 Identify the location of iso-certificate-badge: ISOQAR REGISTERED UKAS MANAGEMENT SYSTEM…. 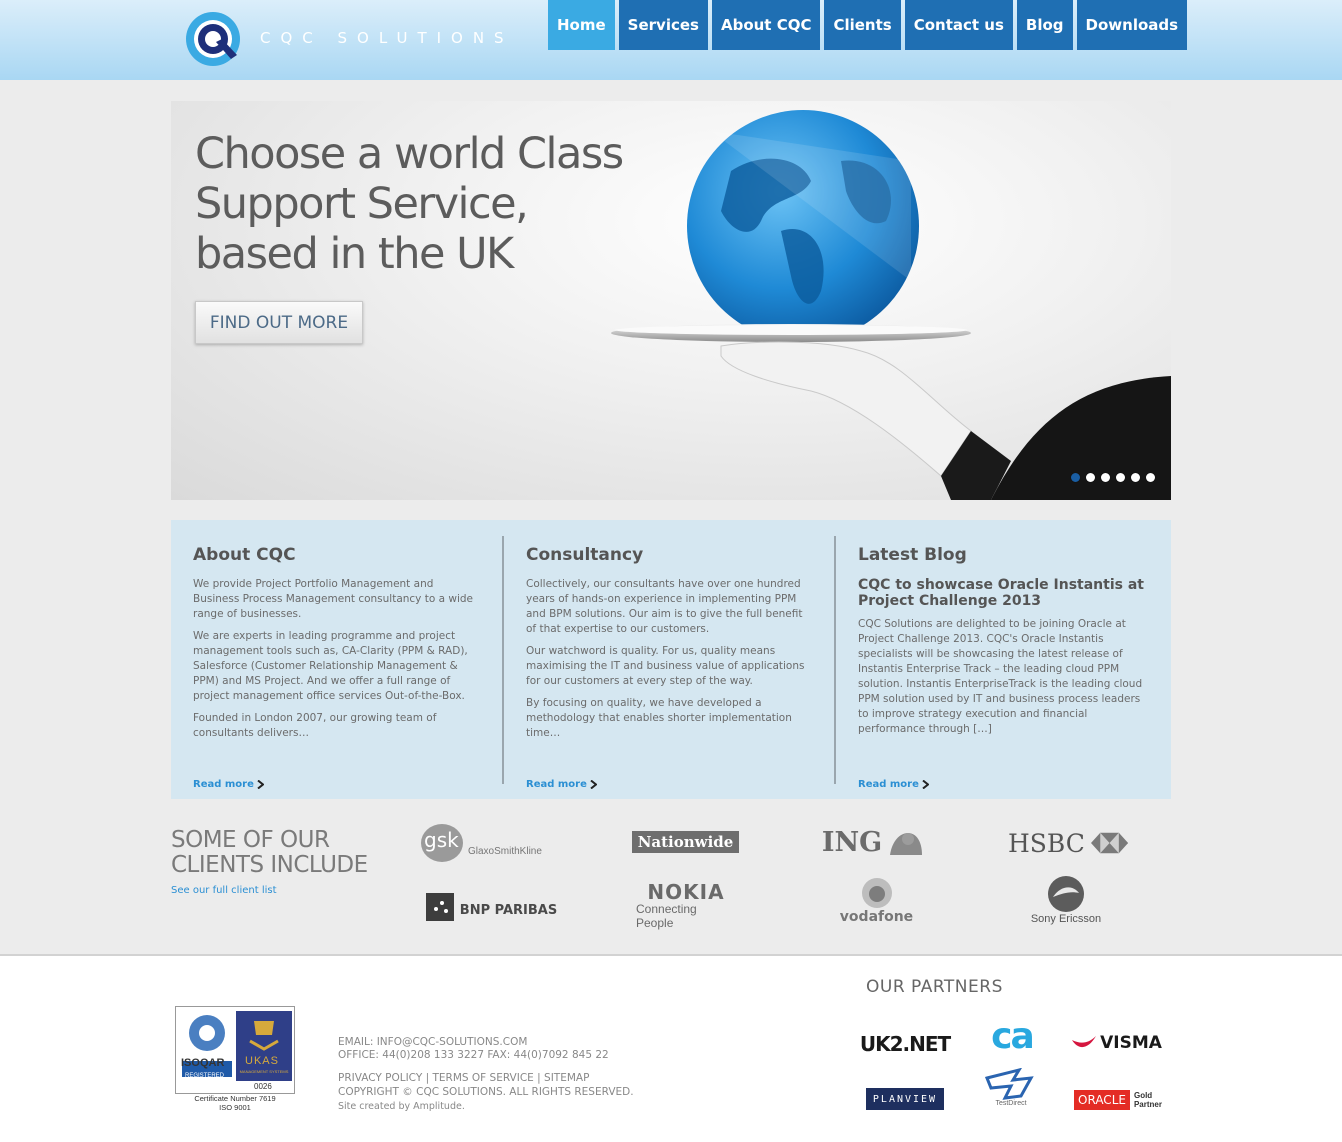
(235, 1059).